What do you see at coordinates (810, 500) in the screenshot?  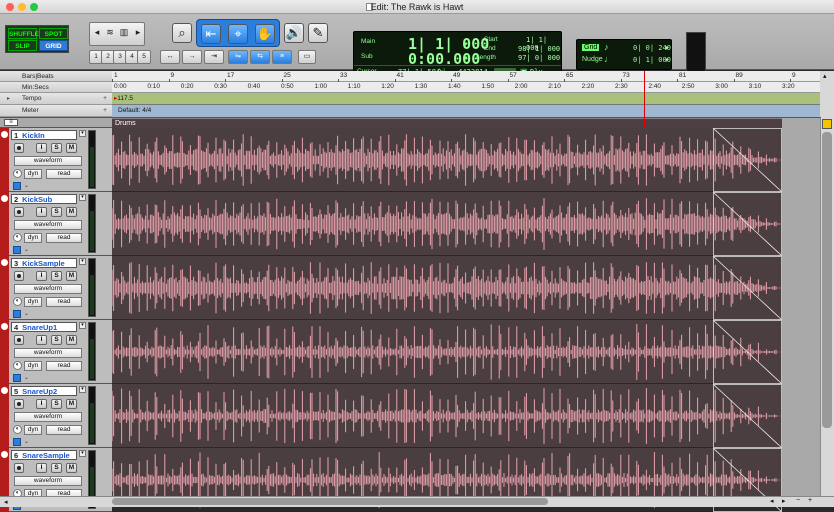 I see `zoom-plus-icon: +` at bounding box center [810, 500].